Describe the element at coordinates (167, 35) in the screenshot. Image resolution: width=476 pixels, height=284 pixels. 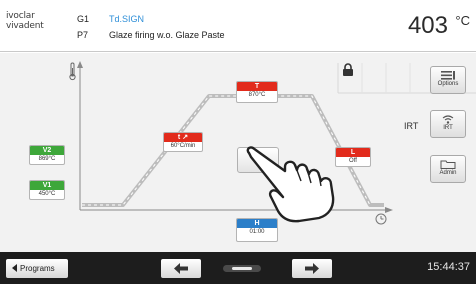
I see `program-name: Glaze firing w.o. Glaze Paste` at that location.